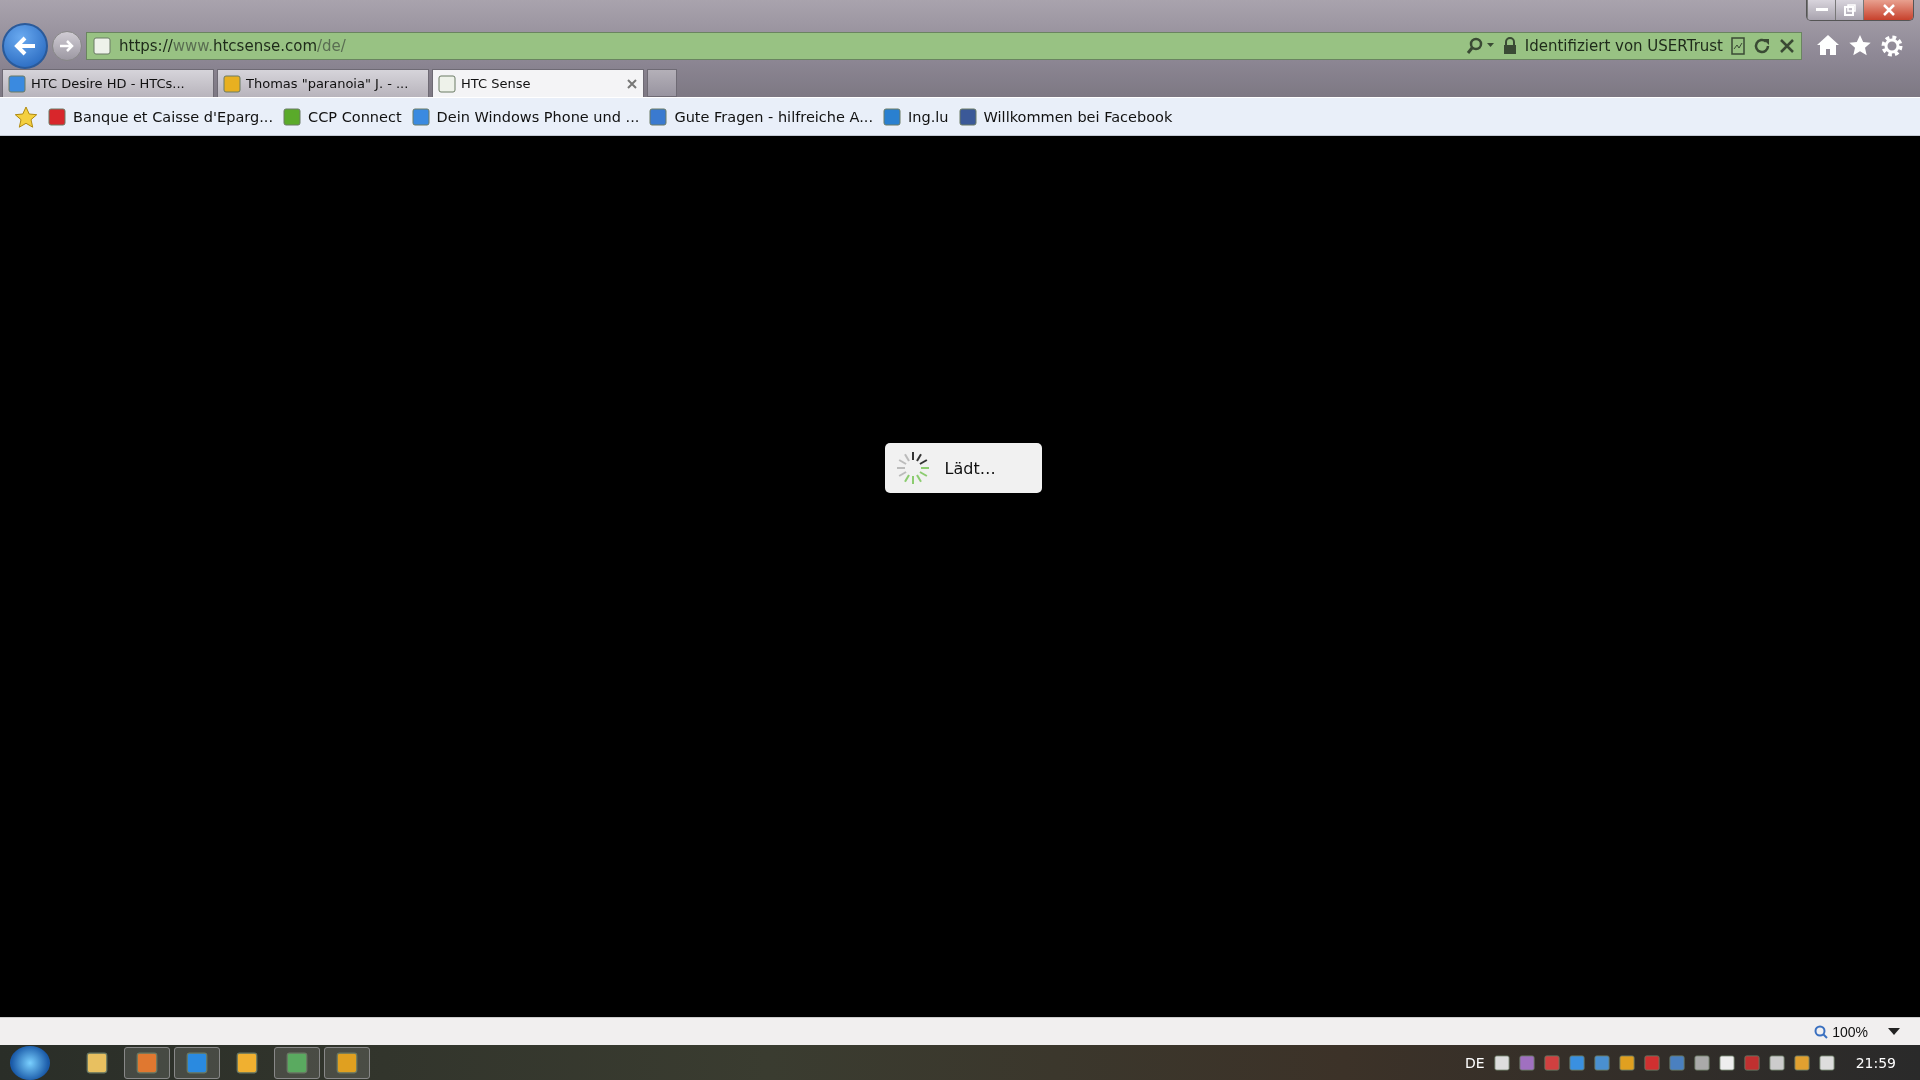 This screenshot has height=1080, width=1920. I want to click on home-icon, so click(1828, 45).